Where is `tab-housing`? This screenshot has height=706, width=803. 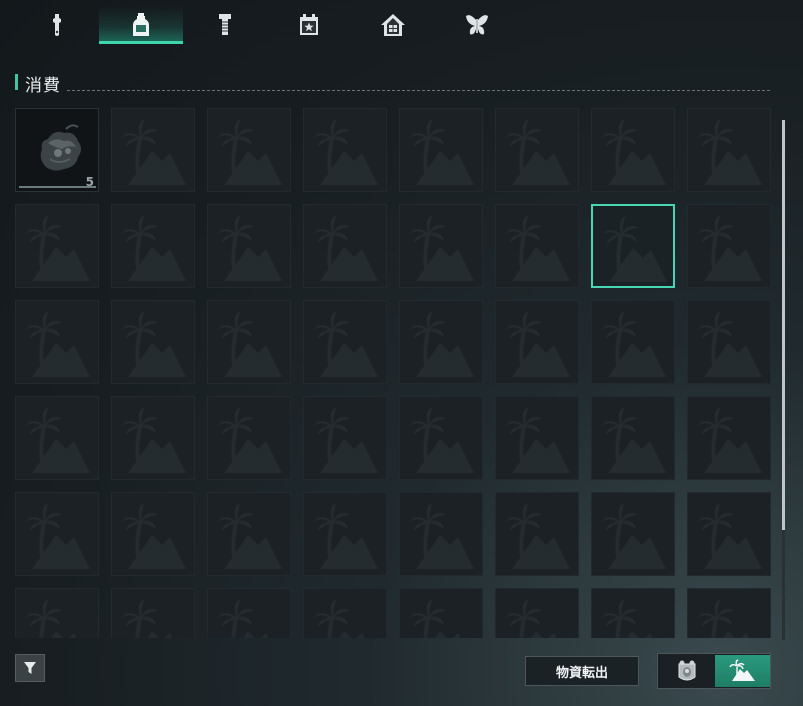 tab-housing is located at coordinates (393, 25).